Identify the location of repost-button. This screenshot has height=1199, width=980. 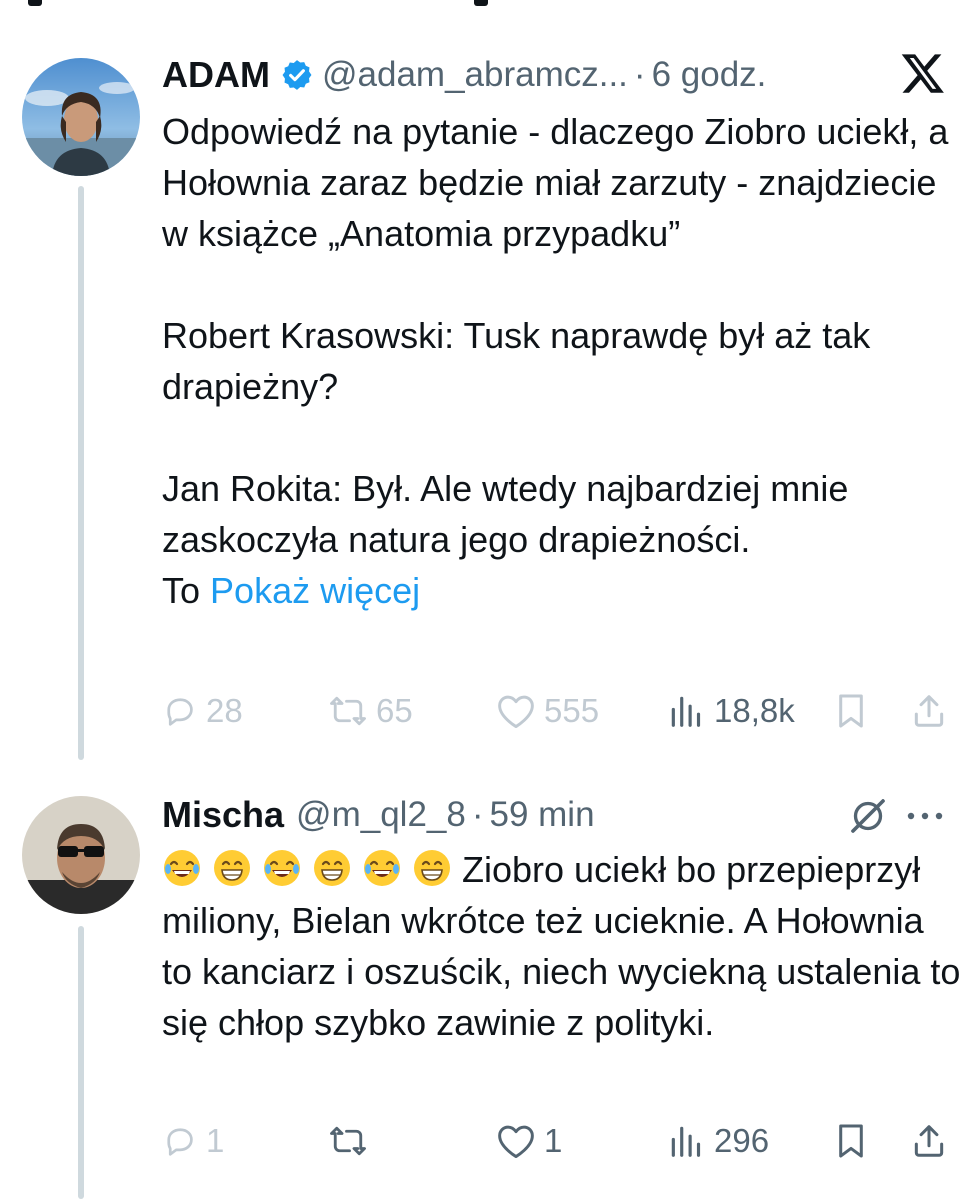
(352, 1141).